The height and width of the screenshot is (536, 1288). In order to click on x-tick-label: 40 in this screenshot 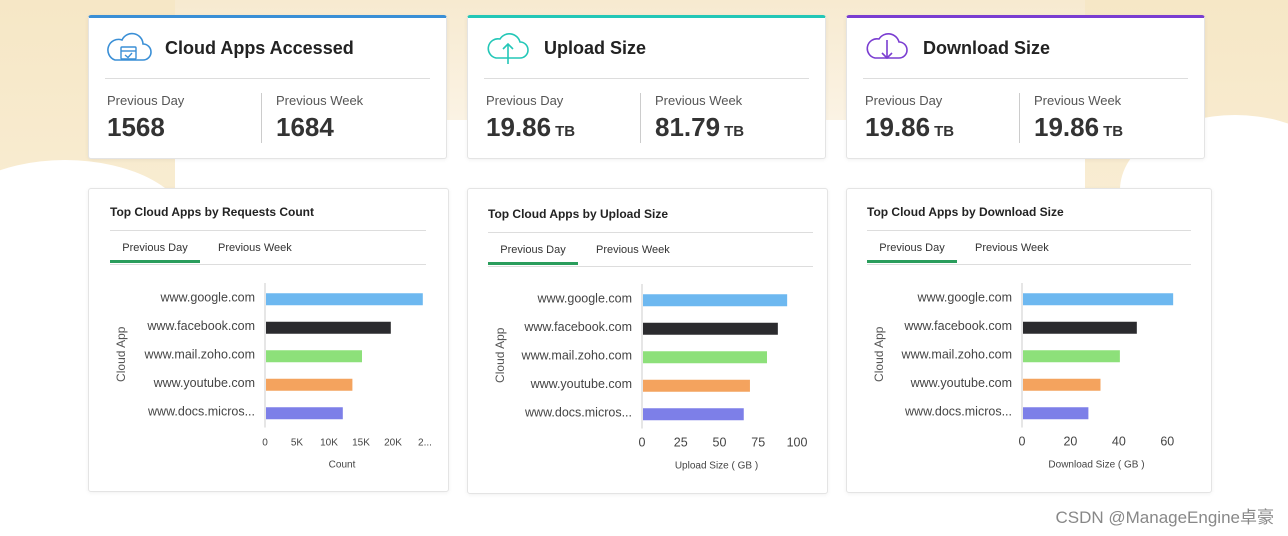, I will do `click(1119, 442)`.